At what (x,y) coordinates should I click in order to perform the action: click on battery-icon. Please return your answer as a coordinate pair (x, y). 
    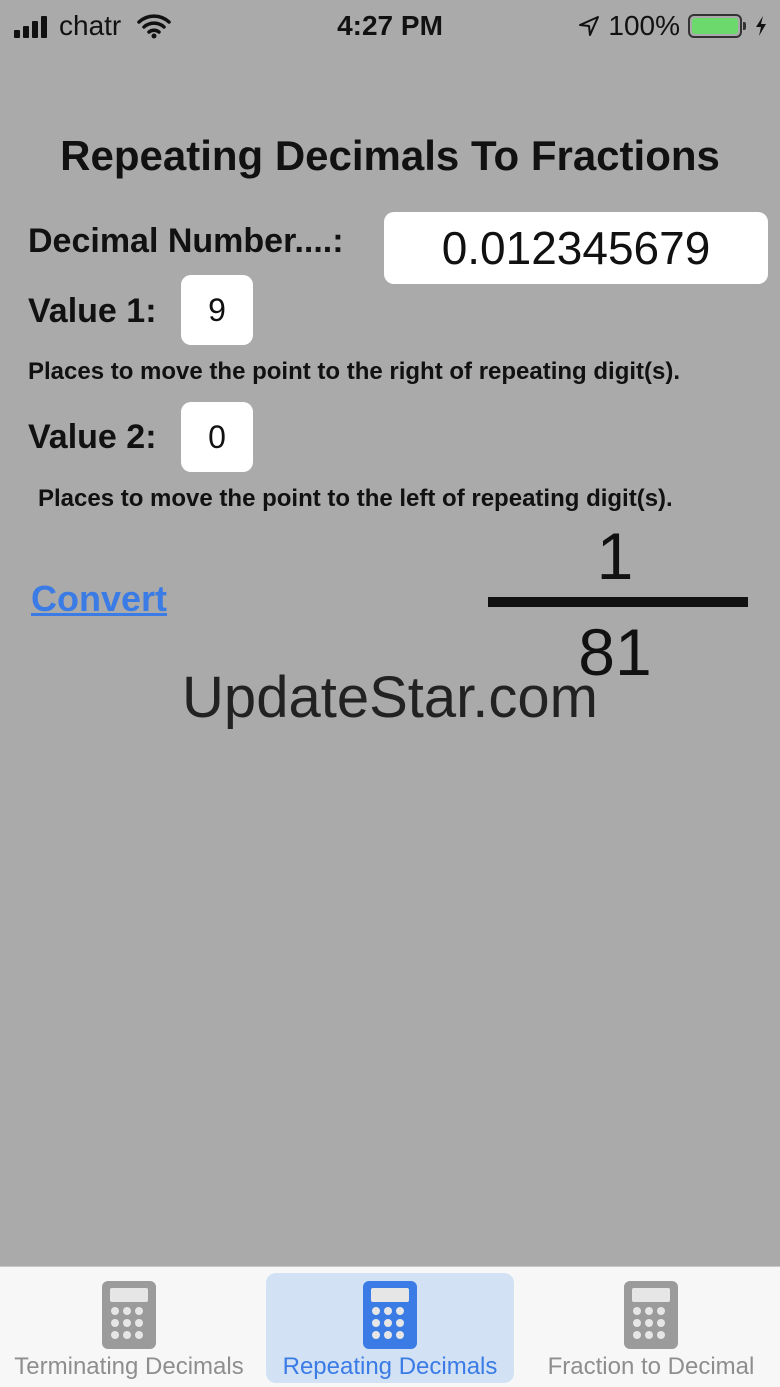
    Looking at the image, I should click on (717, 26).